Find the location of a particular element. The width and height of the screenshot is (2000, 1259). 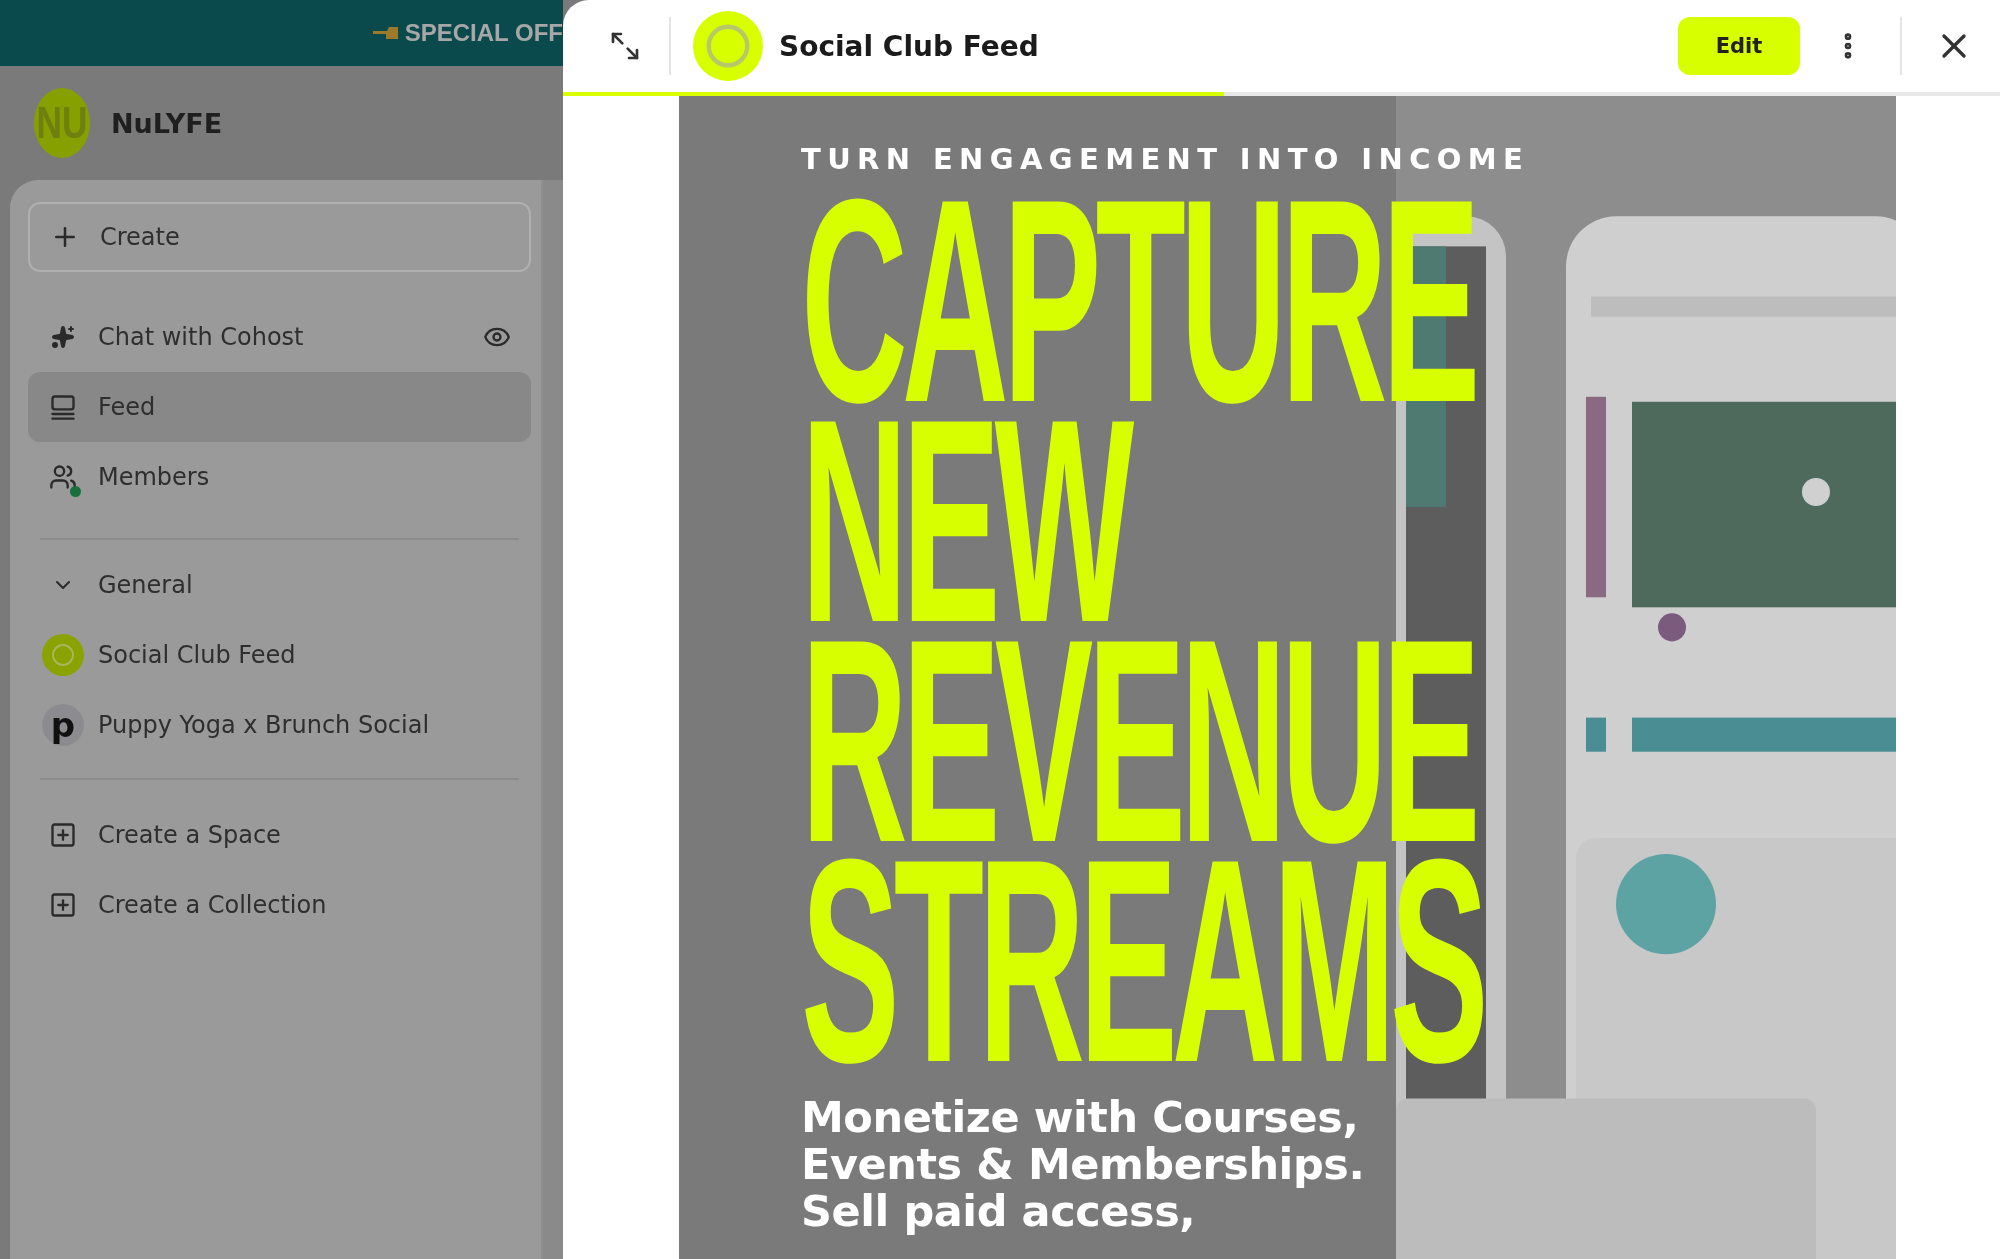

panel-title: Social Club Feed is located at coordinates (909, 46).